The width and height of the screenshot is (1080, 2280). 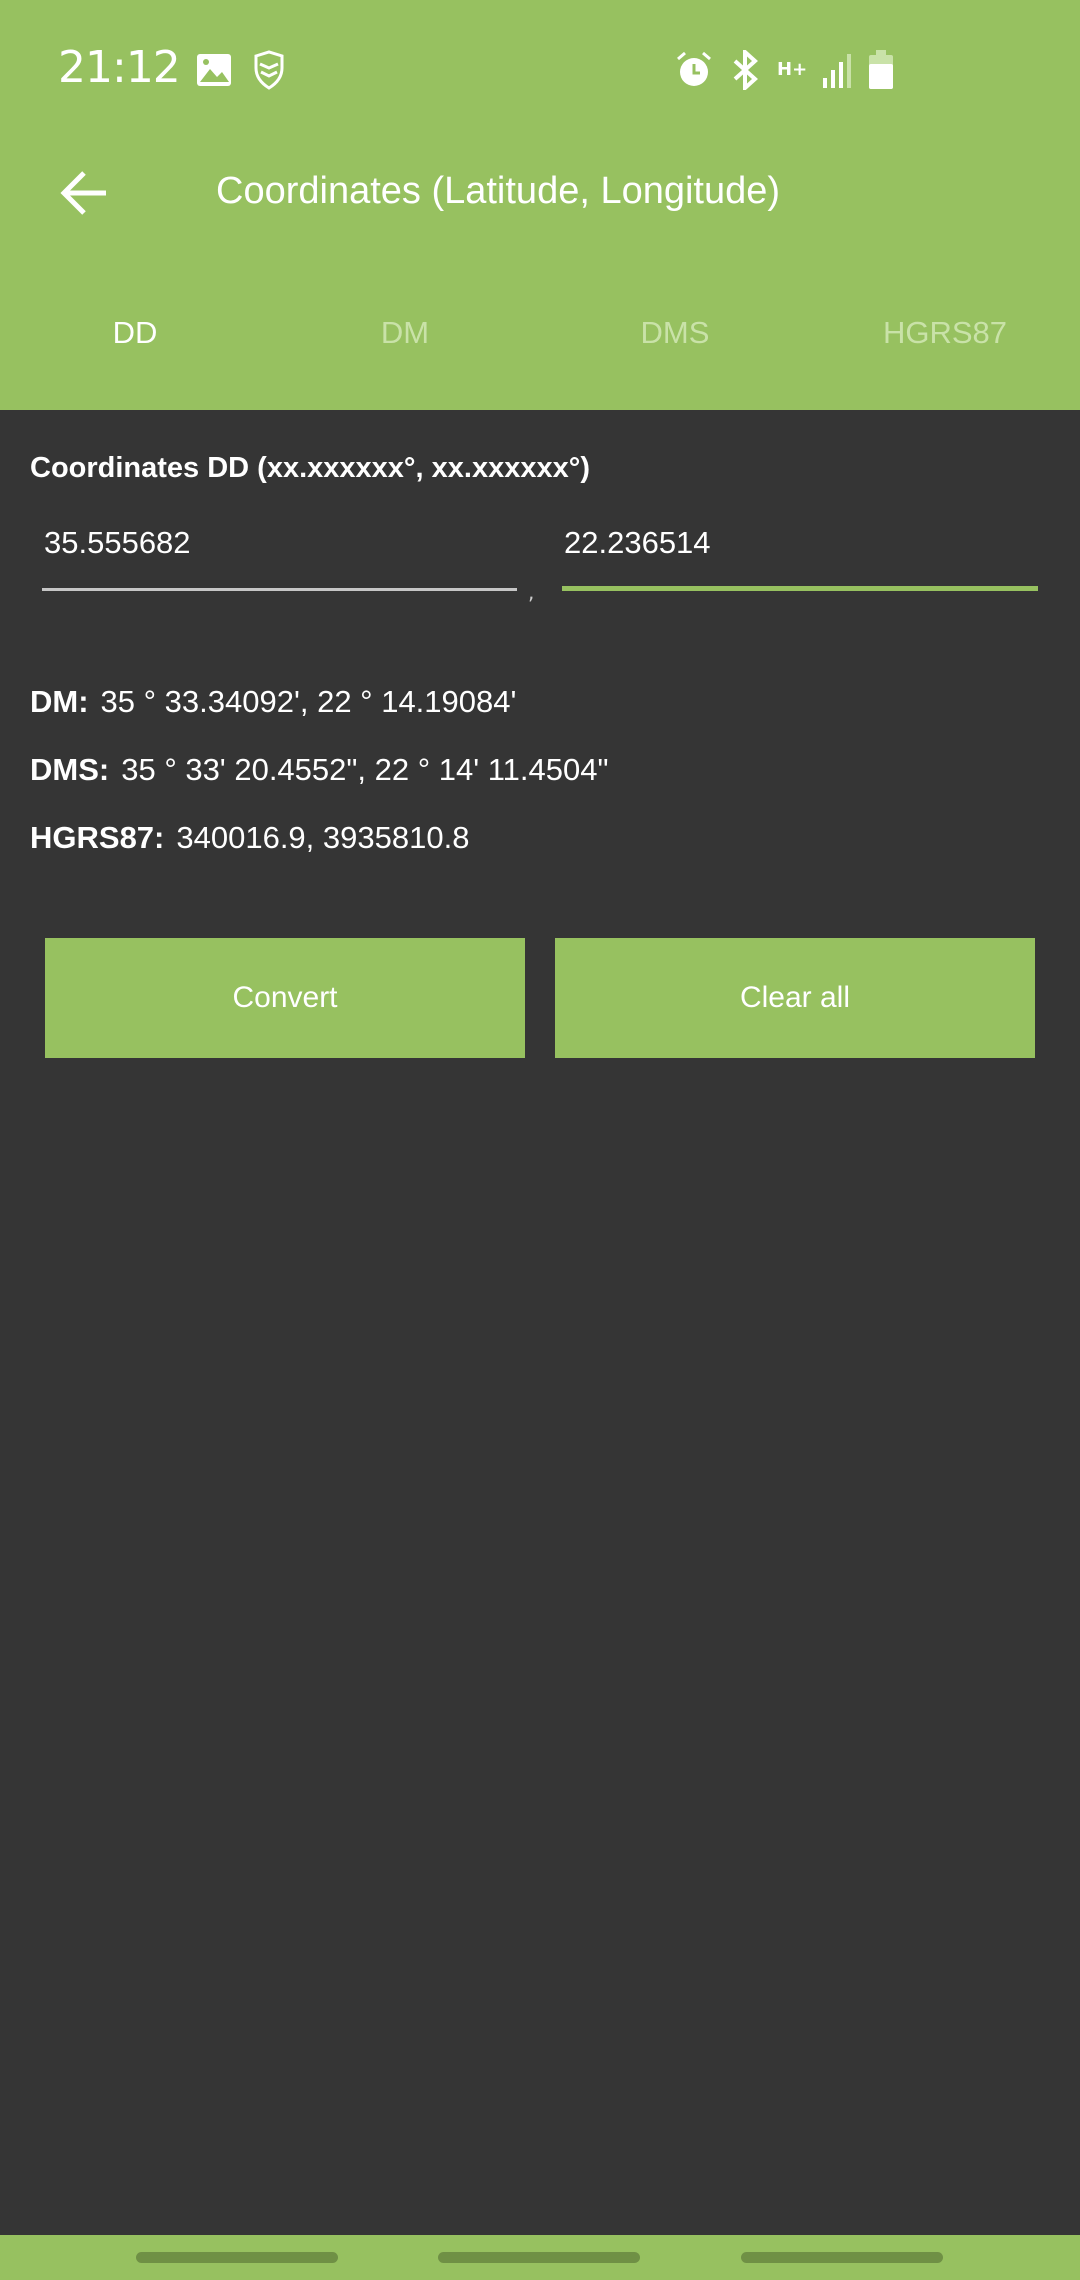 What do you see at coordinates (323, 837) in the screenshot?
I see `hgrs87-value: 340016.9, 3935810.8` at bounding box center [323, 837].